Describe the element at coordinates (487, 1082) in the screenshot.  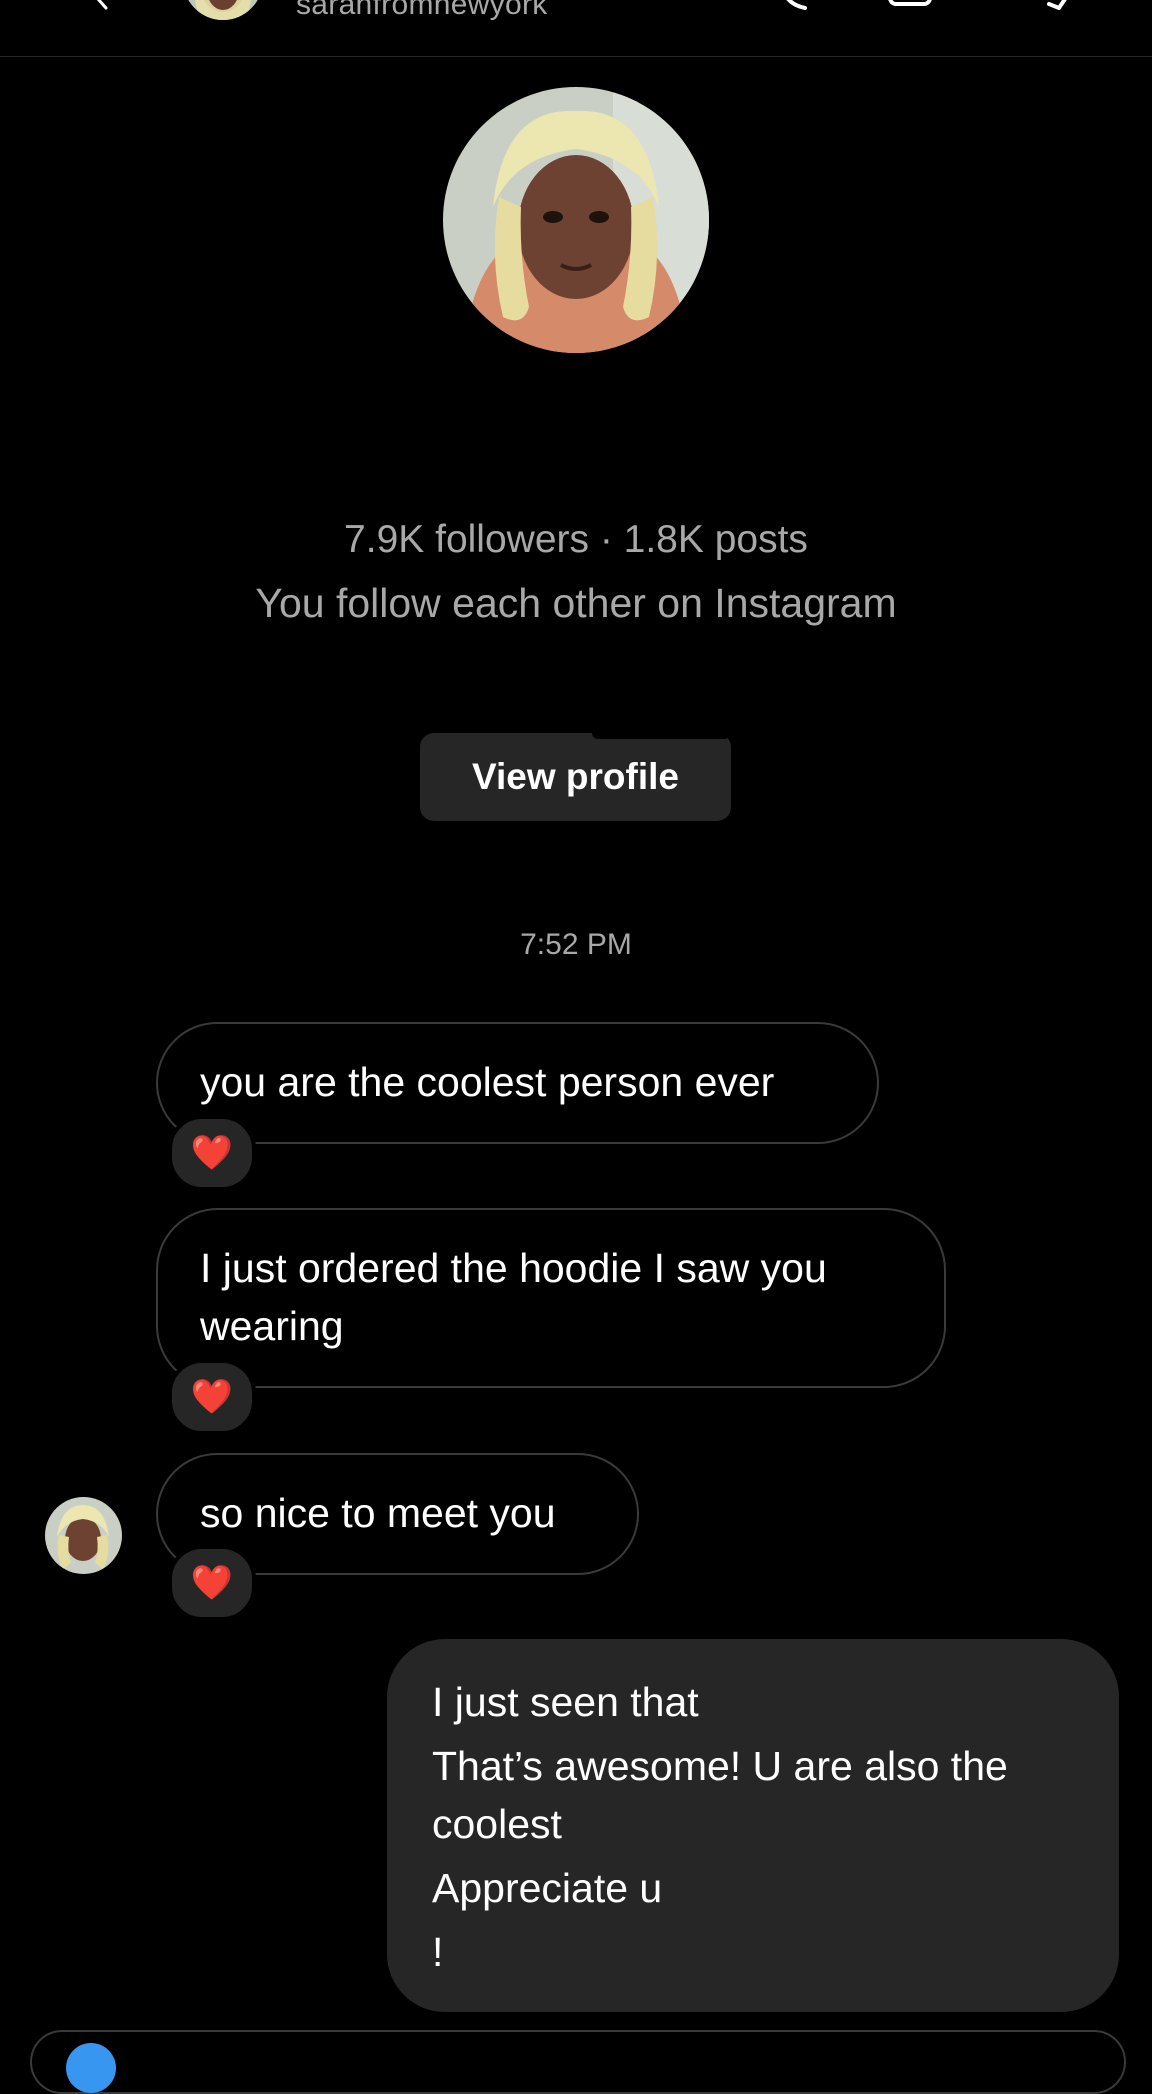
I see `message-text: you are the coolest person ever` at that location.